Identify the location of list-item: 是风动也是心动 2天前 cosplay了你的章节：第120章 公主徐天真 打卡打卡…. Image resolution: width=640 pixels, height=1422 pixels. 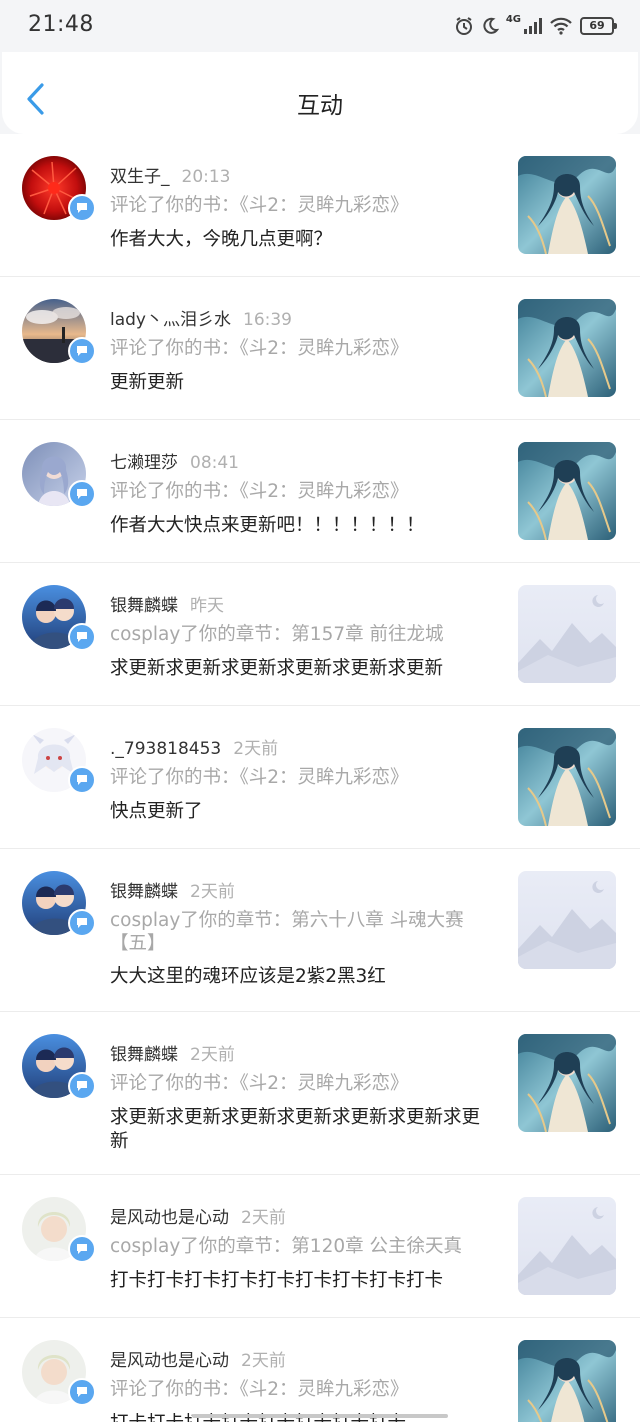
(320, 1246).